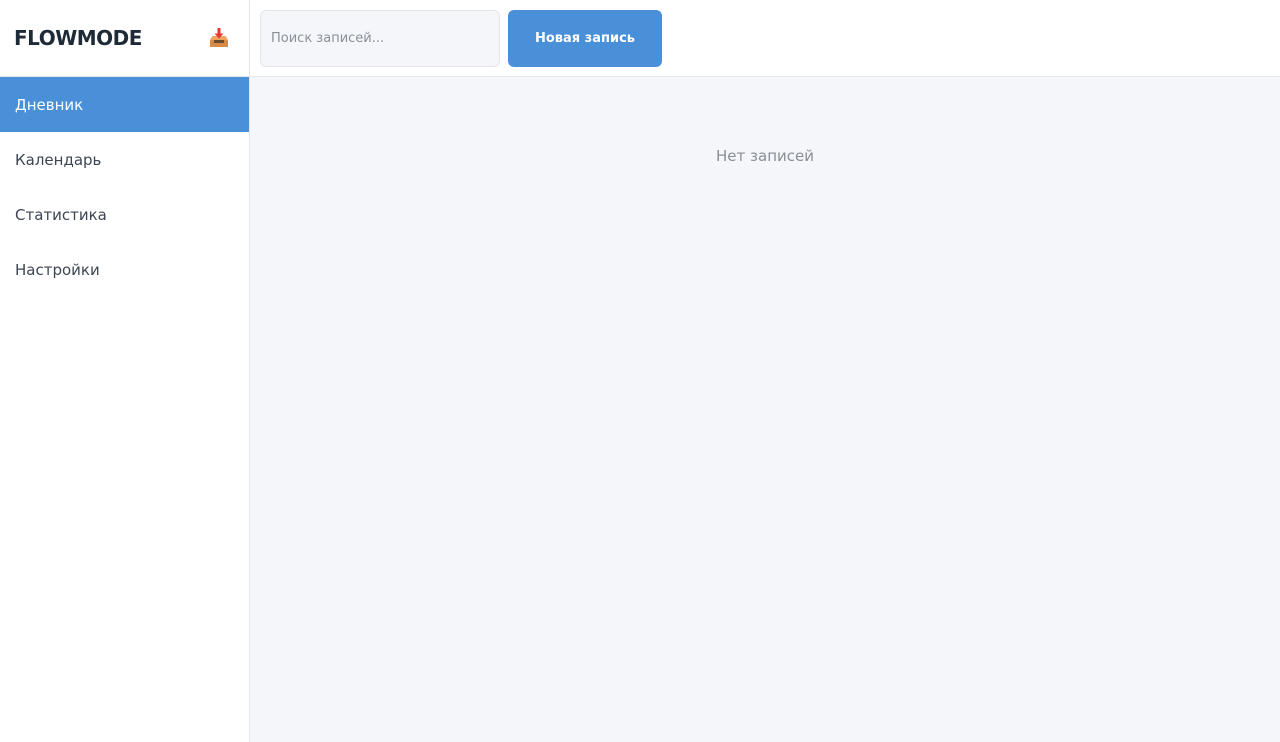  Describe the element at coordinates (124, 214) in the screenshot. I see `sidebar-item-statistics: Статистика` at that location.